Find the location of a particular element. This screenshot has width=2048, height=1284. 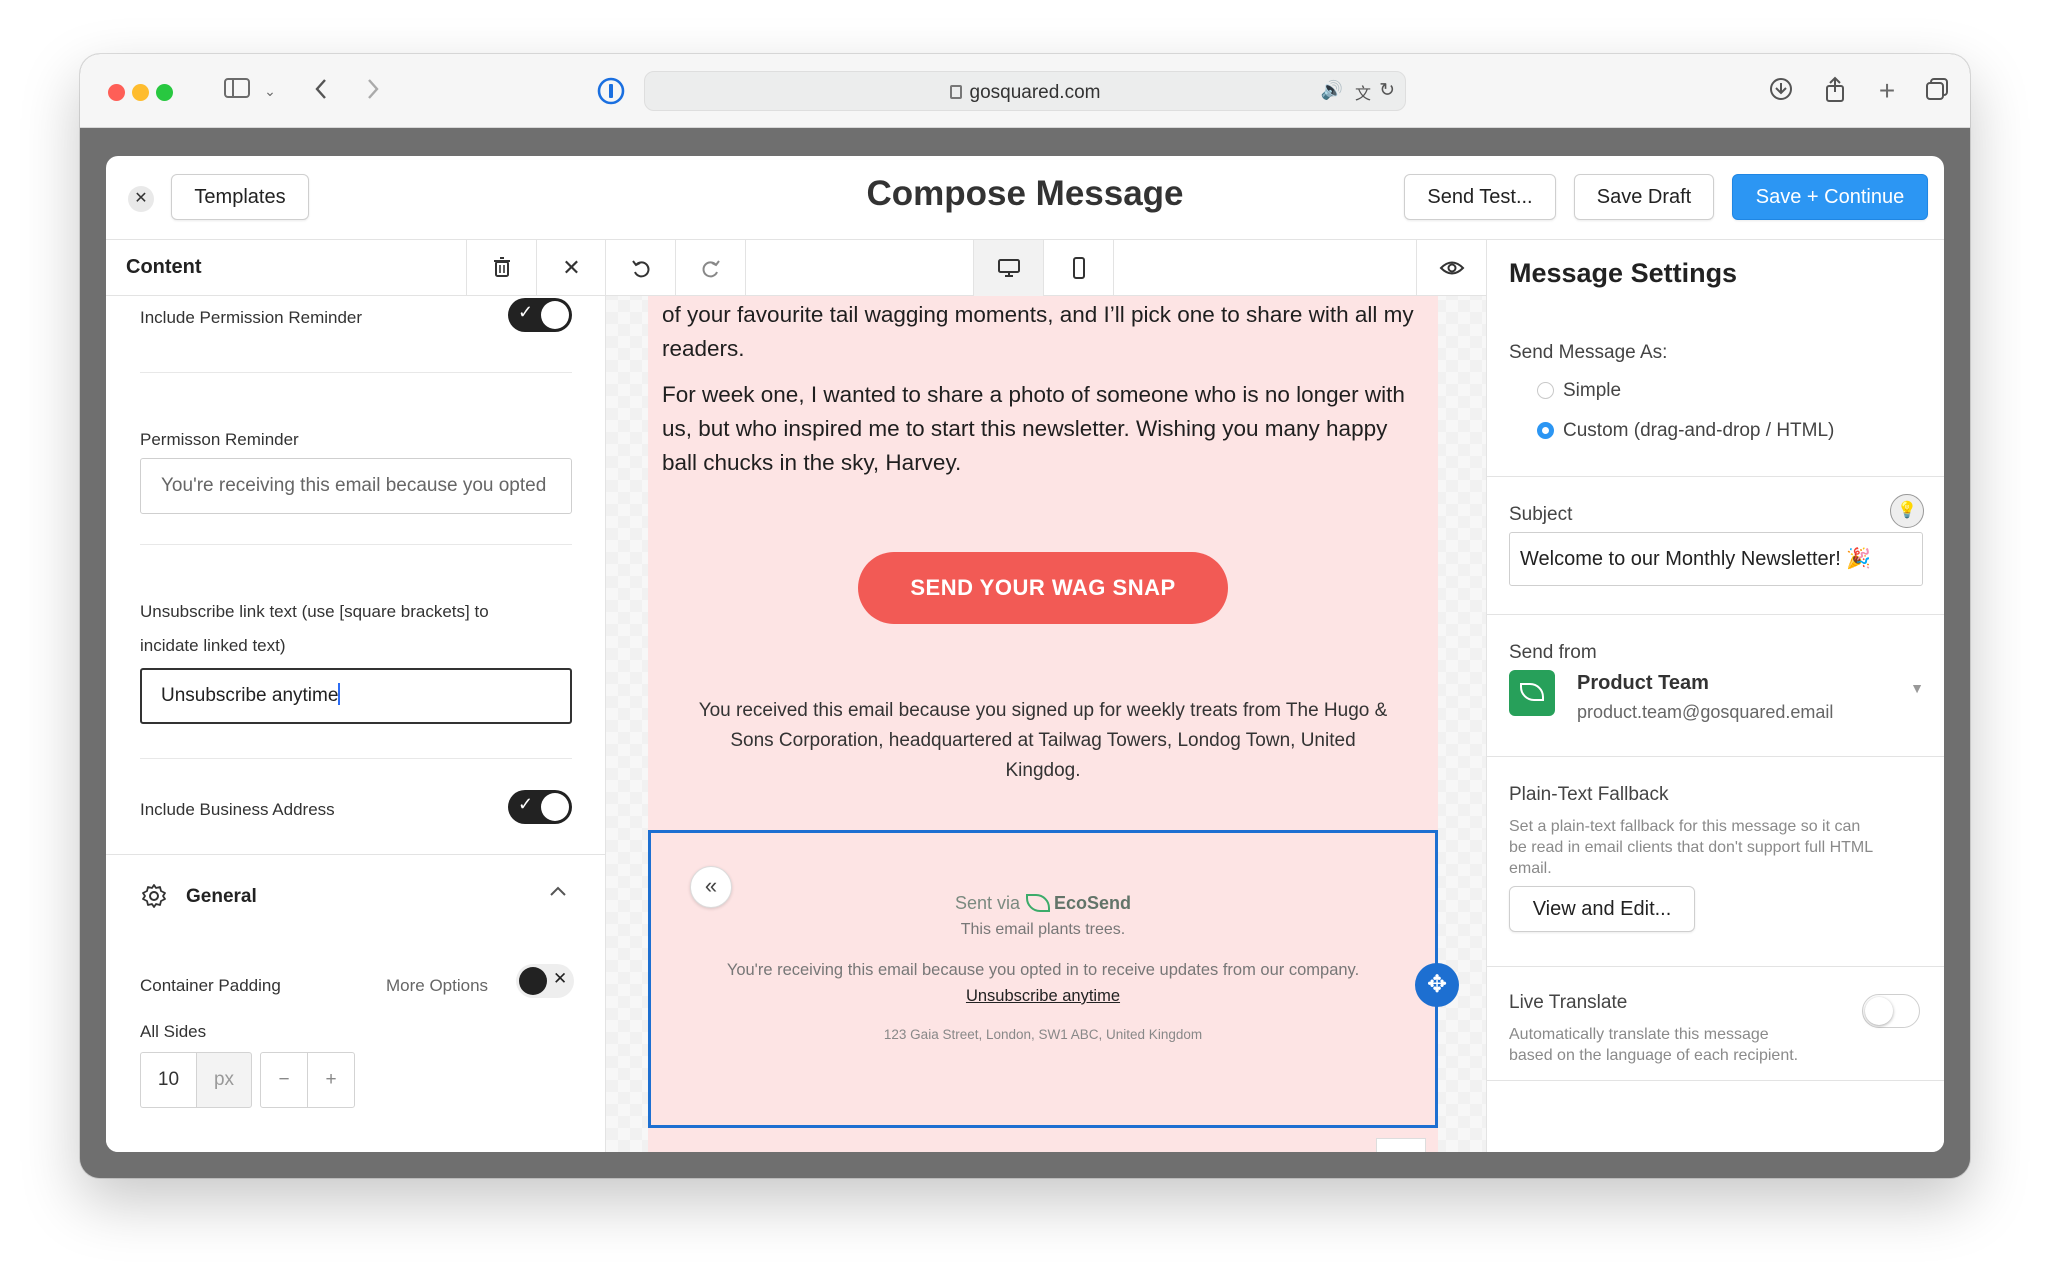

audio-icon: 🔊 is located at coordinates (1332, 90).